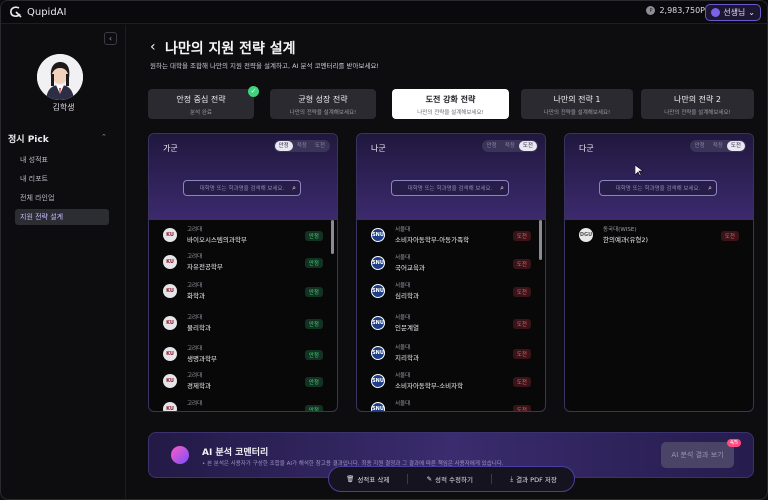 This screenshot has width=768, height=500. Describe the element at coordinates (639, 171) in the screenshot. I see `mouse-cursor-icon` at that location.